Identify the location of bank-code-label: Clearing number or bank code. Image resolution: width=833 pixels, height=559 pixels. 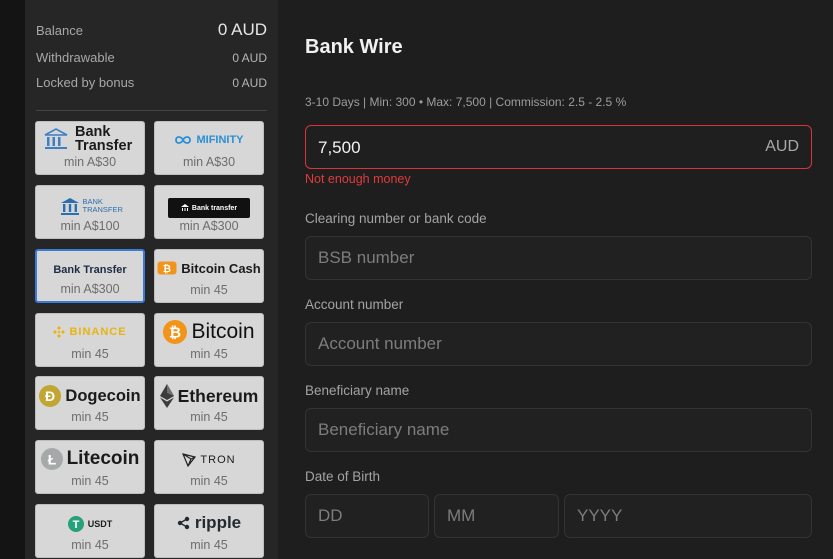
(396, 218).